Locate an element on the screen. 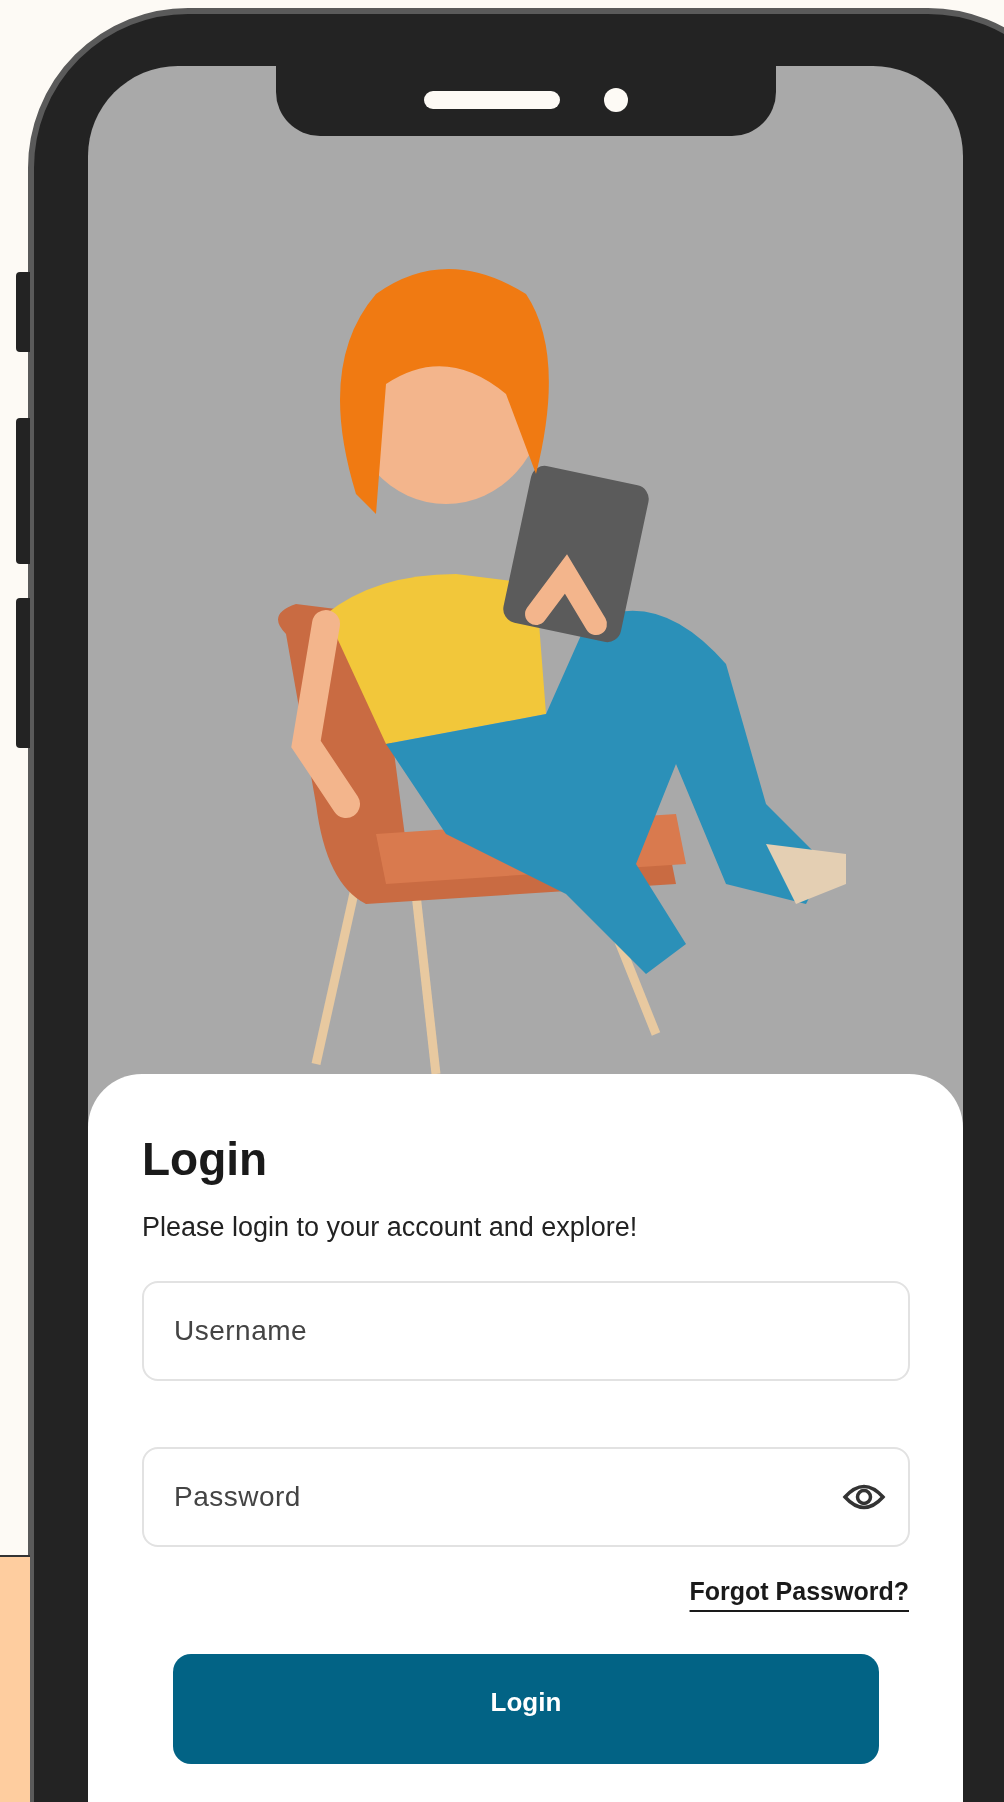 This screenshot has width=1004, height=1802. login-button: Login is located at coordinates (526, 1709).